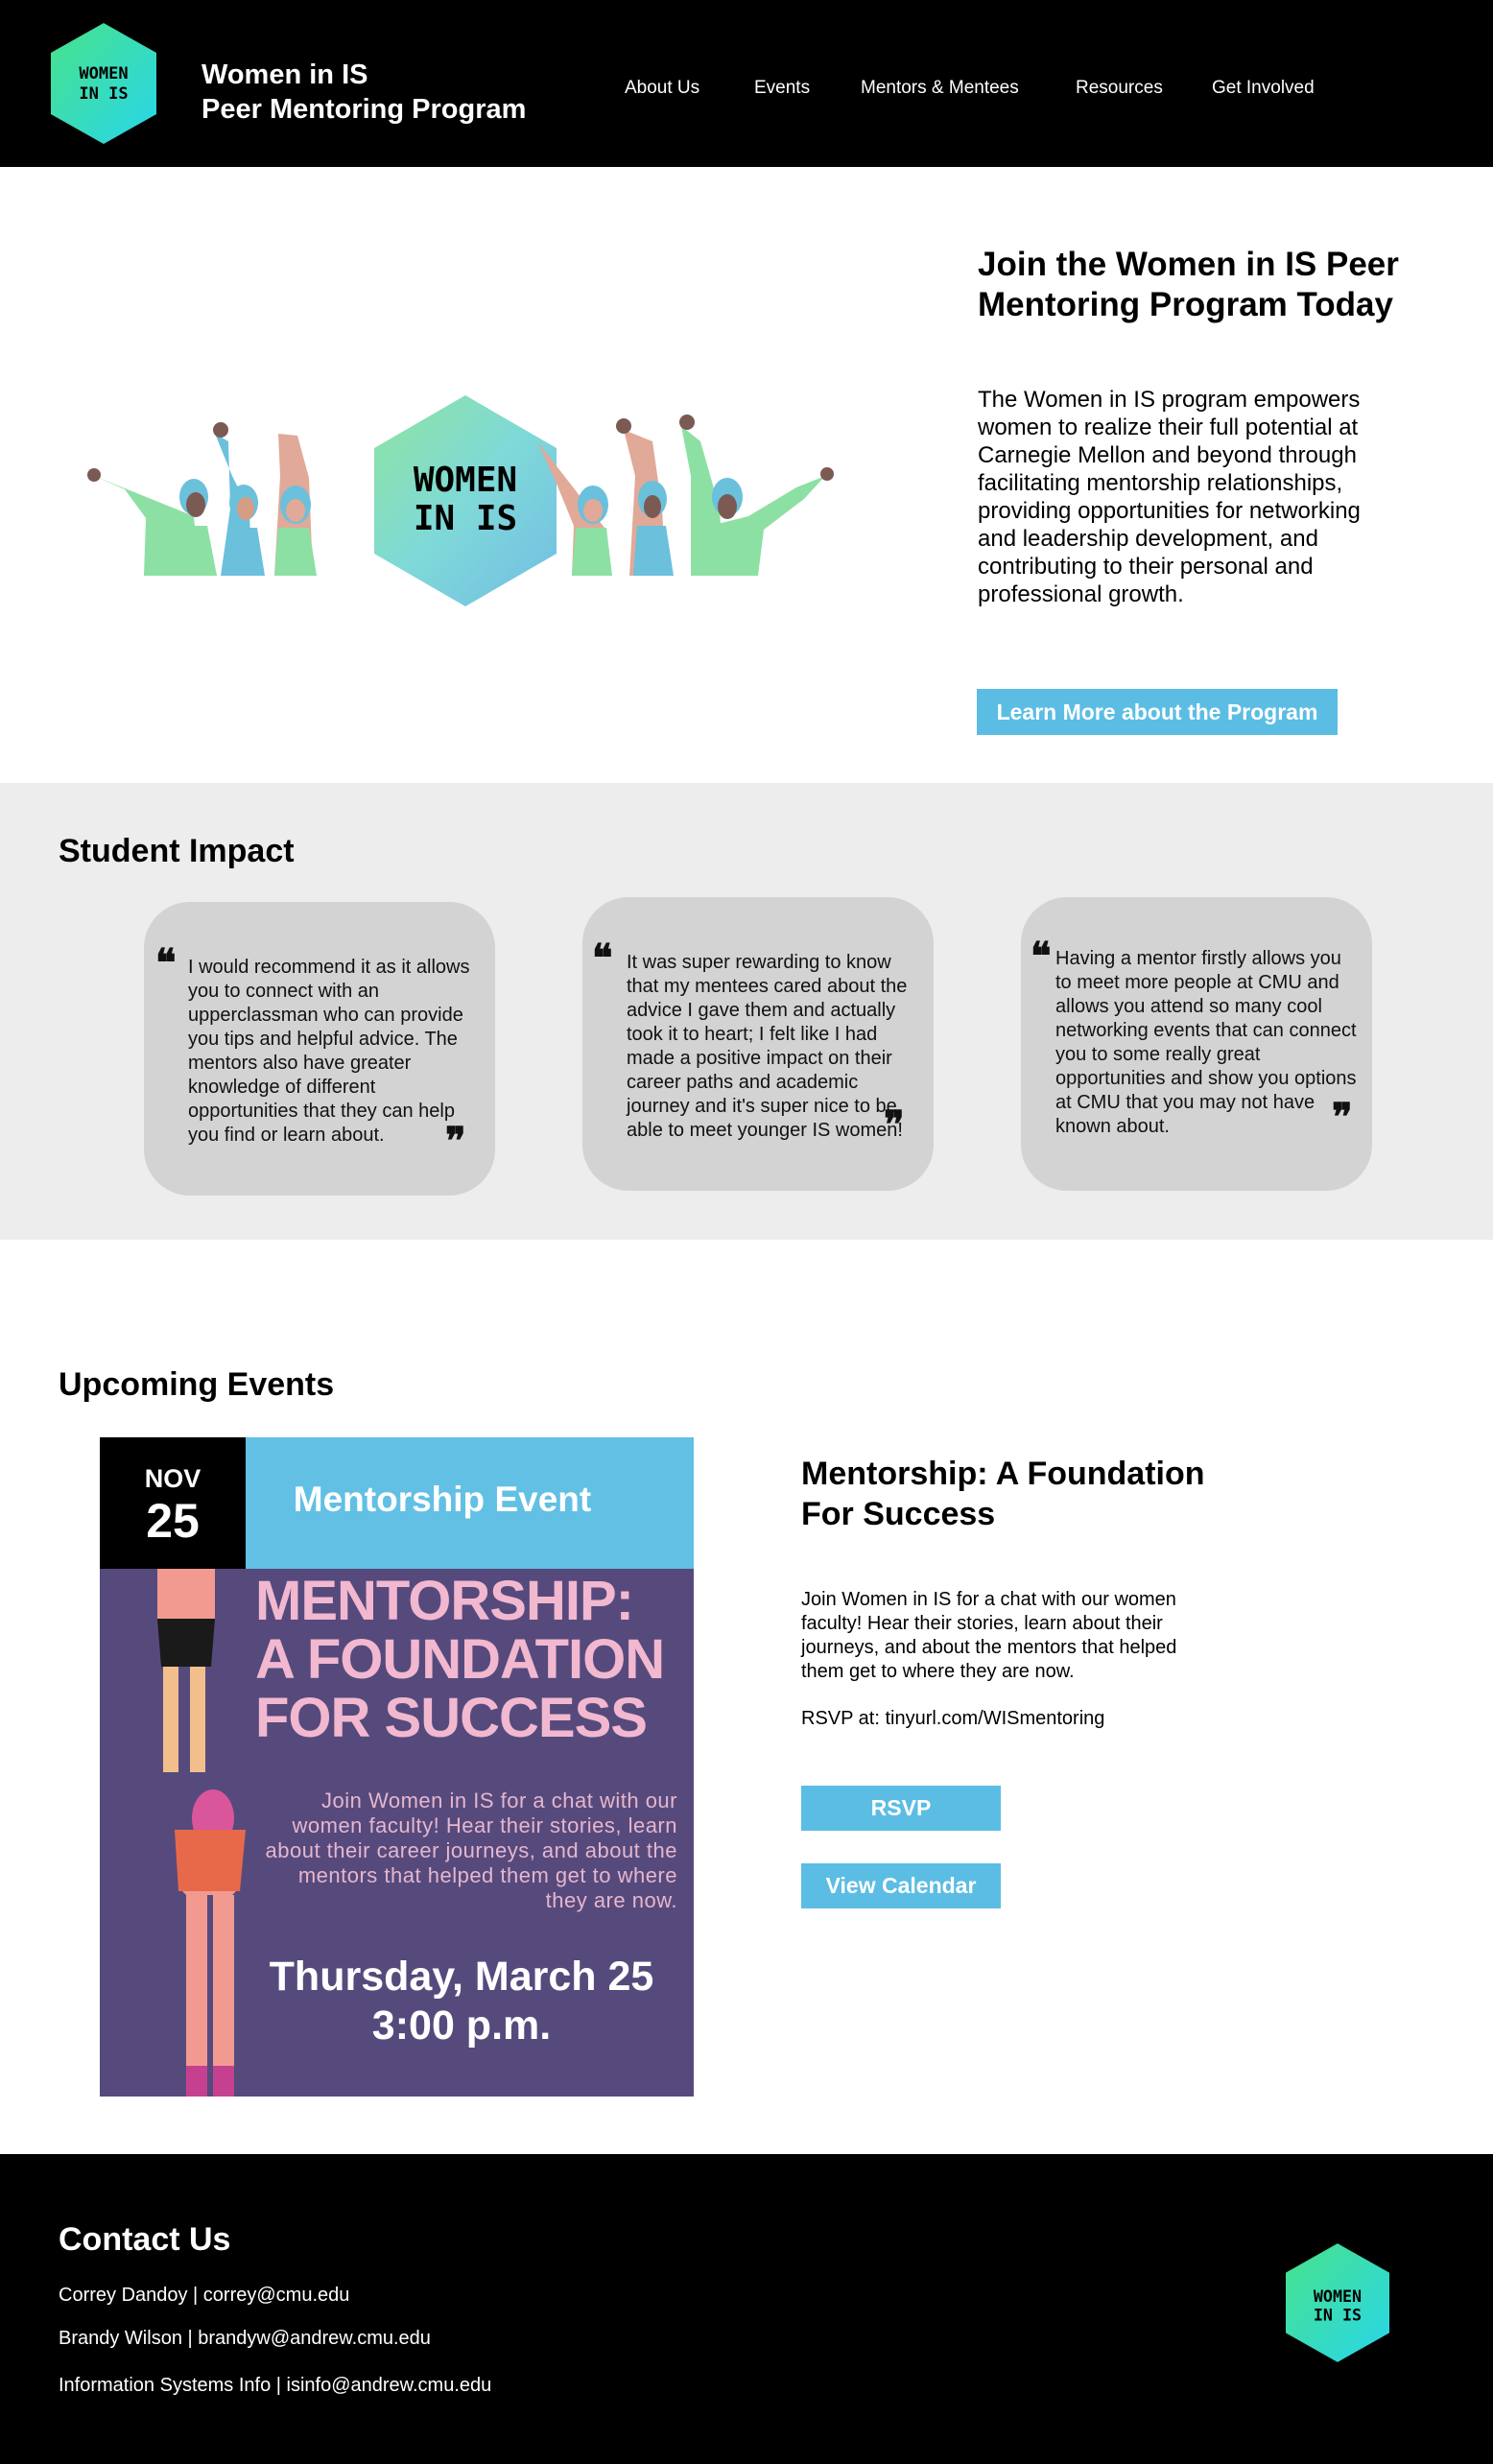 This screenshot has width=1493, height=2464. What do you see at coordinates (1338, 2296) in the screenshot?
I see `footer-logo-text-line1: WOMEN` at bounding box center [1338, 2296].